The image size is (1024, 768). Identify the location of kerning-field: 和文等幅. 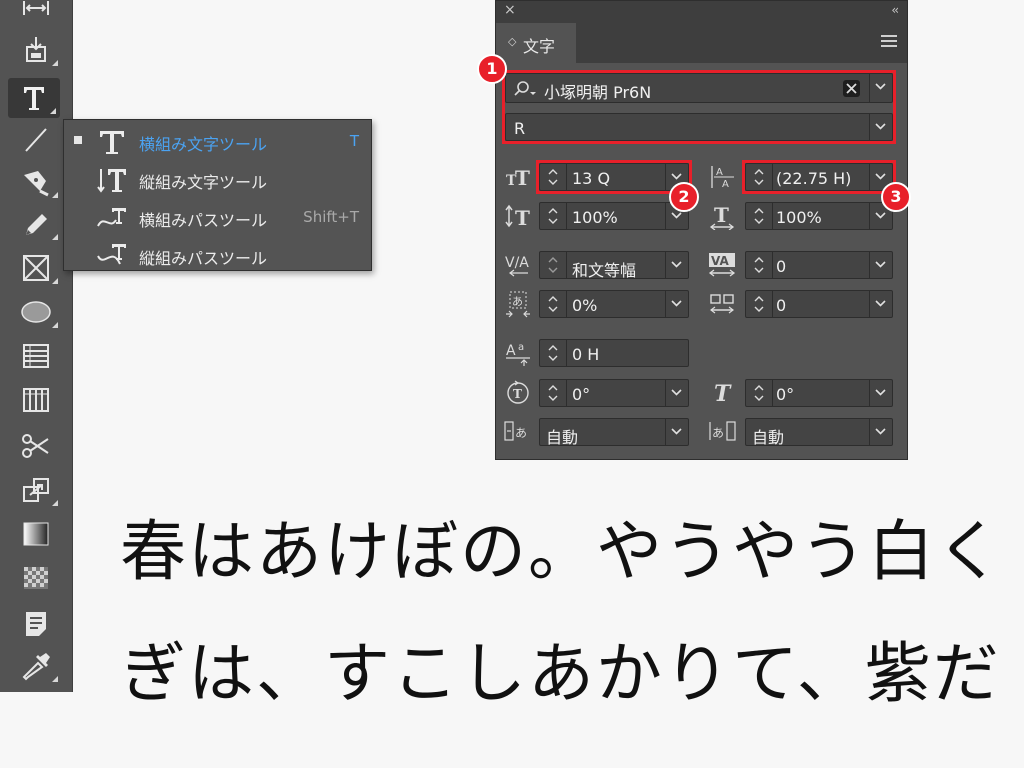
(614, 265).